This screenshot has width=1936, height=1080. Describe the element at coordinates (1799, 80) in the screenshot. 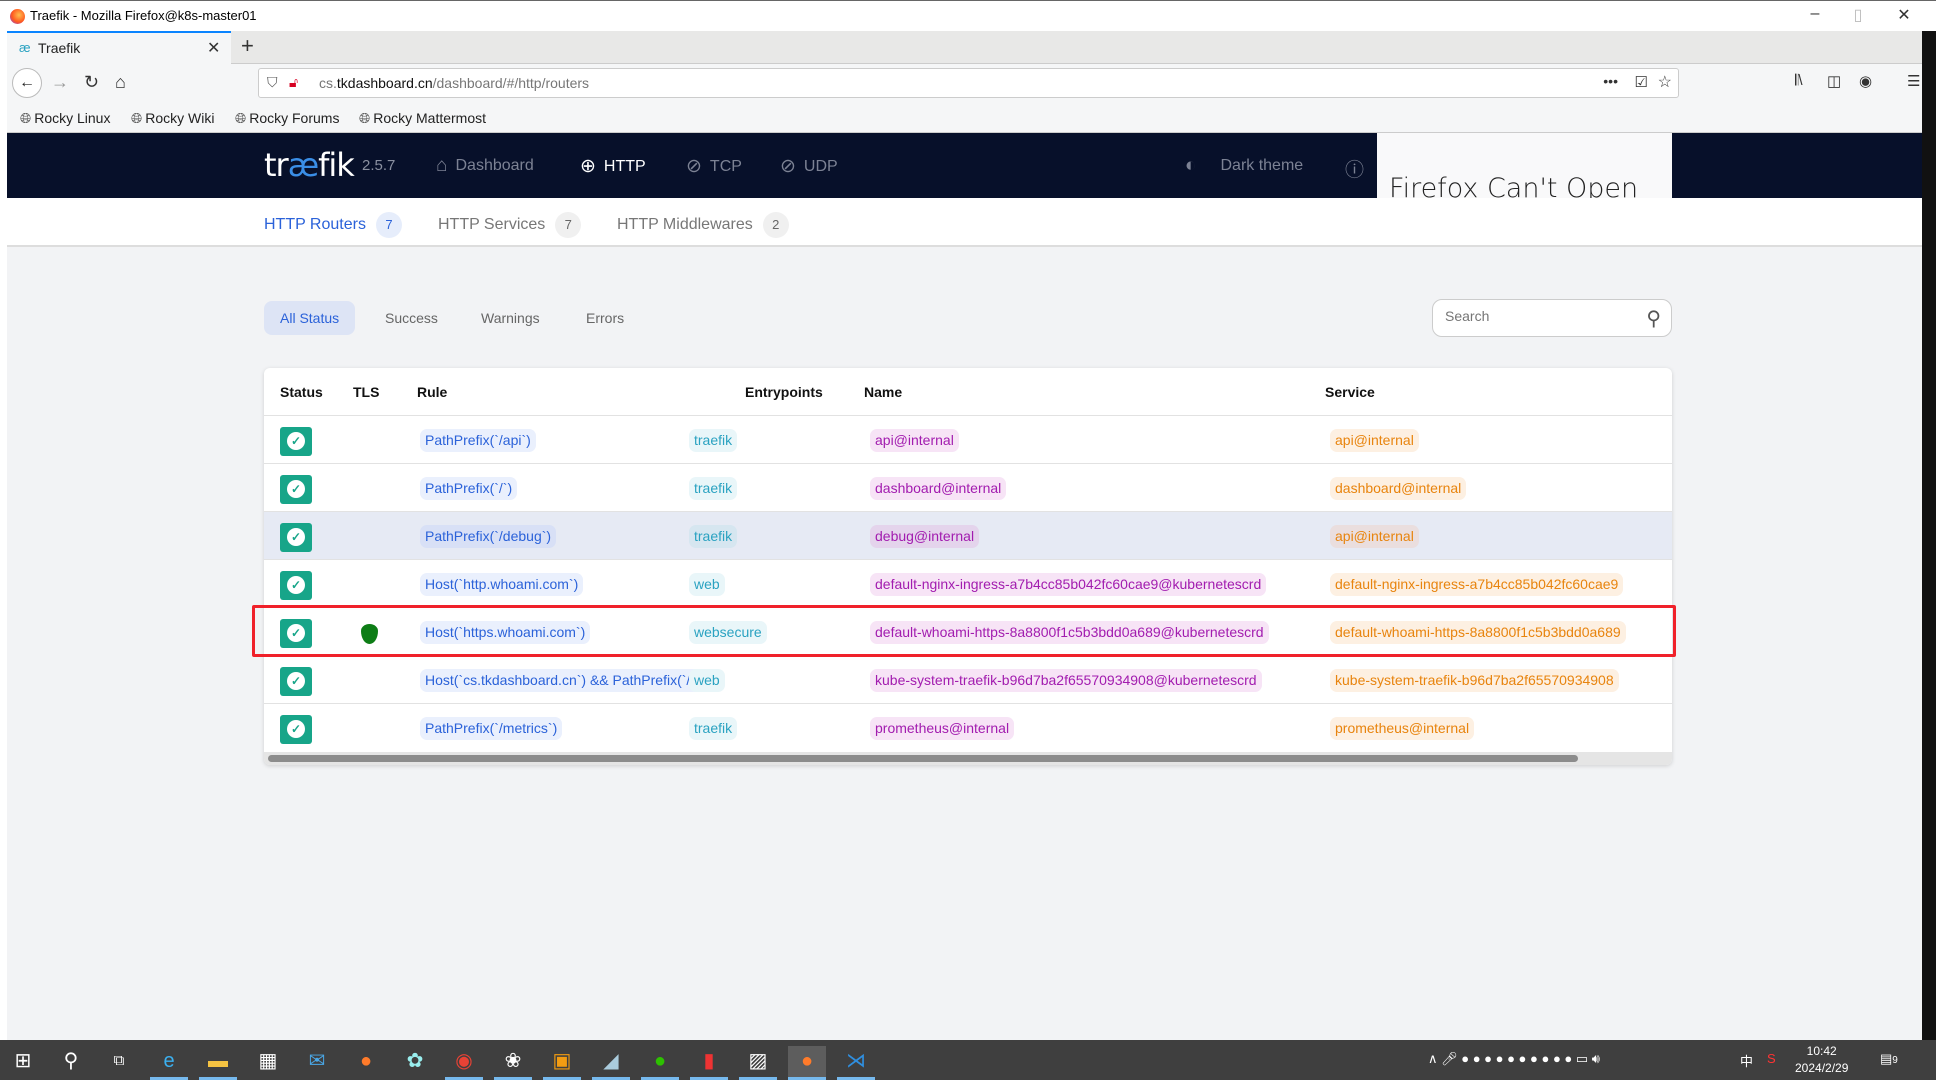

I see `library-icon: 𝄃\` at that location.